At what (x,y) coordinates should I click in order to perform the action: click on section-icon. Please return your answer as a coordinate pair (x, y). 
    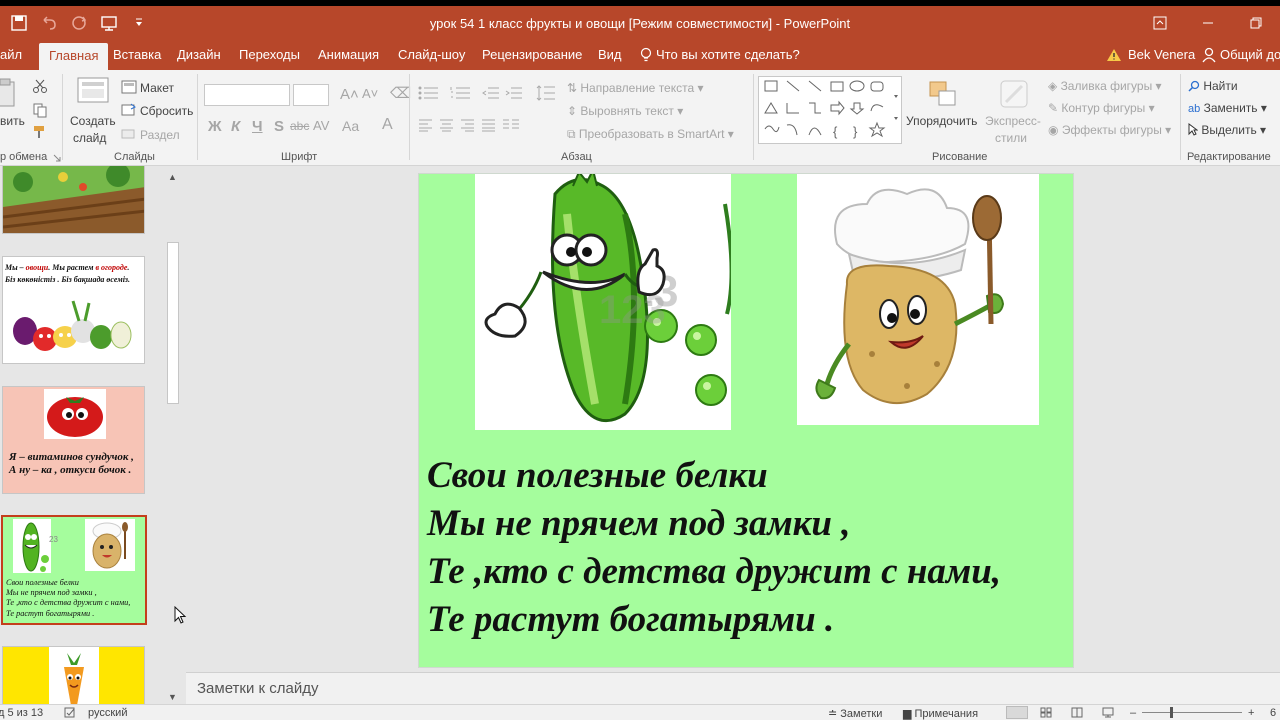
    Looking at the image, I should click on (128, 134).